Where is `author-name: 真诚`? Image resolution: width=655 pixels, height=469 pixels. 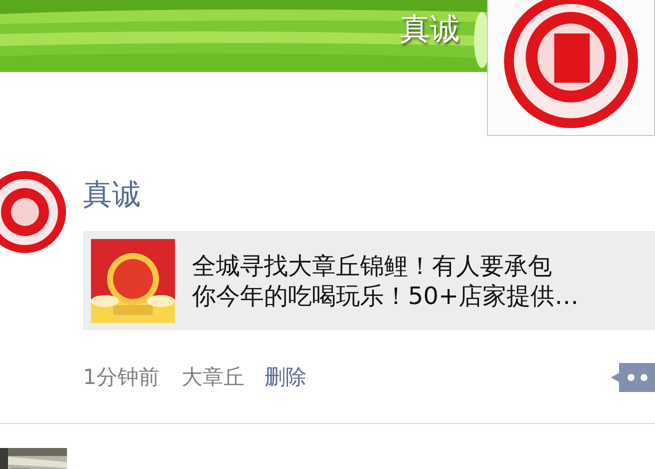 author-name: 真诚 is located at coordinates (112, 194).